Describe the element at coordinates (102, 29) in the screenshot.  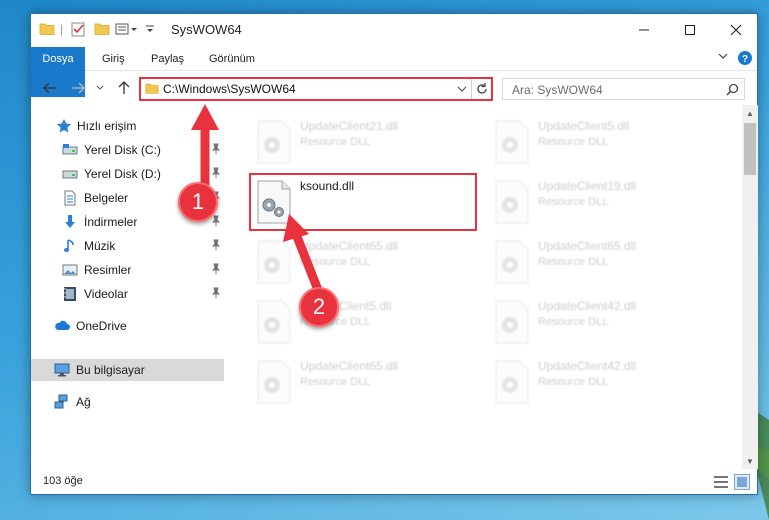
I see `new-folder-icon` at that location.